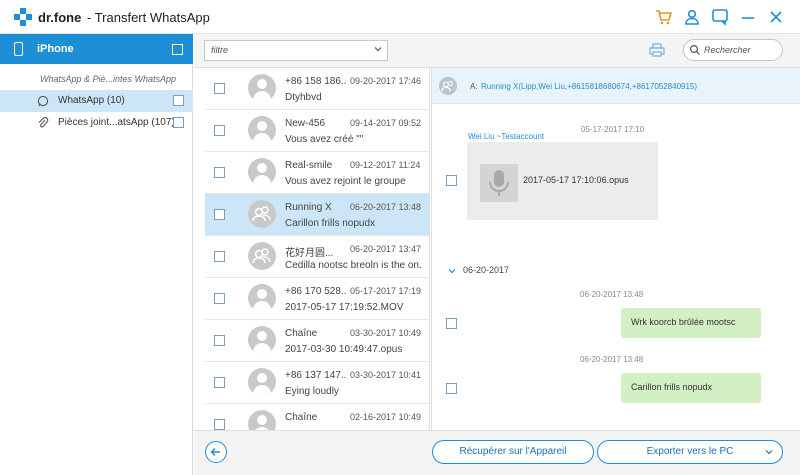 The height and width of the screenshot is (475, 800). What do you see at coordinates (116, 122) in the screenshot?
I see `sidebar-item-label: Pièces joint...atsApp (107)` at bounding box center [116, 122].